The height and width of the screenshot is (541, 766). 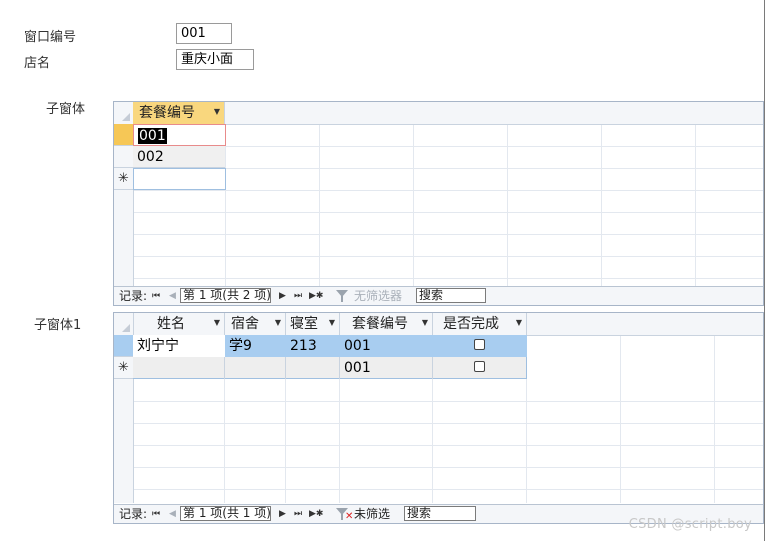 What do you see at coordinates (204, 33) in the screenshot?
I see `window-number-field: 001` at bounding box center [204, 33].